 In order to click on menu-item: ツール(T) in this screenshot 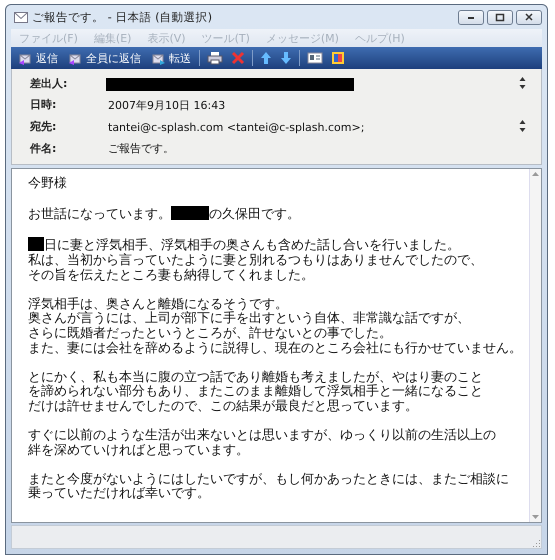, I will do `click(226, 38)`.